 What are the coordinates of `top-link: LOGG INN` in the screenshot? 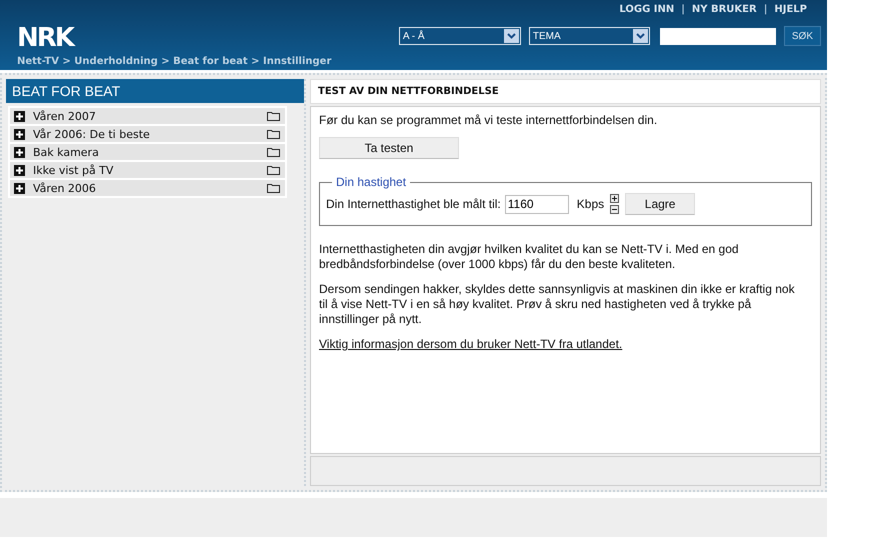 It's located at (646, 9).